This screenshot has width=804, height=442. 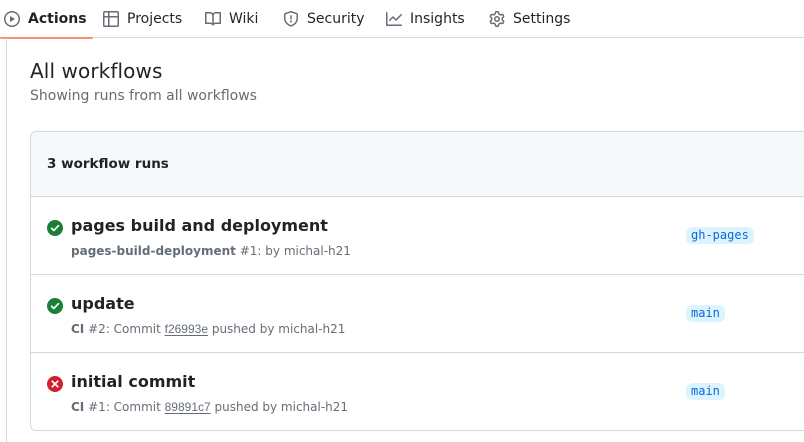 What do you see at coordinates (720, 235) in the screenshot?
I see `branch-label: gh-pages` at bounding box center [720, 235].